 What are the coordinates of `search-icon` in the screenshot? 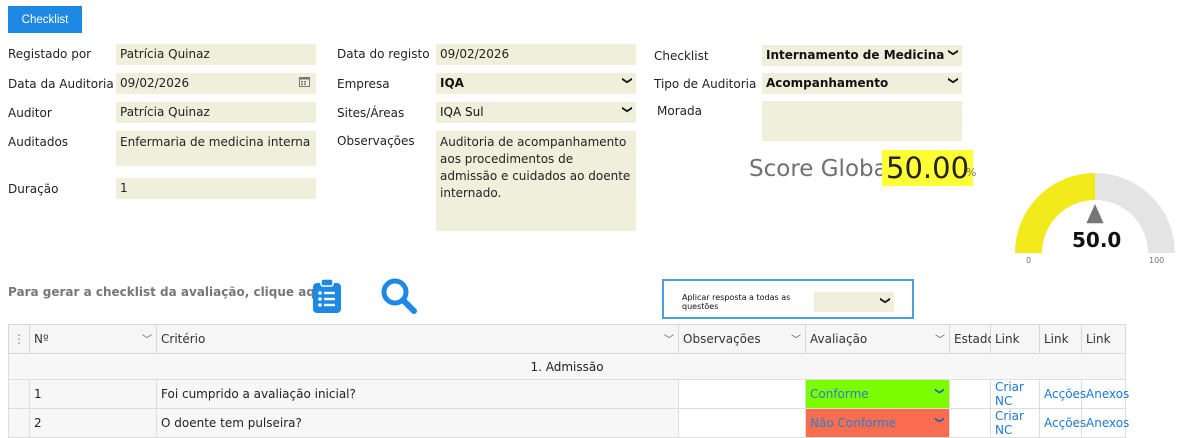 It's located at (399, 297).